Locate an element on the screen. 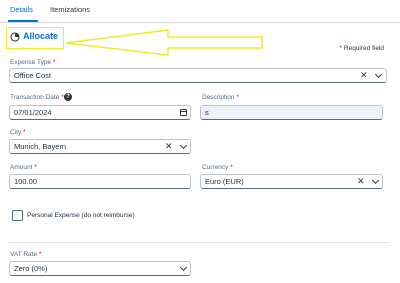 This screenshot has width=400, height=283. currency-label: Currency * is located at coordinates (217, 167).